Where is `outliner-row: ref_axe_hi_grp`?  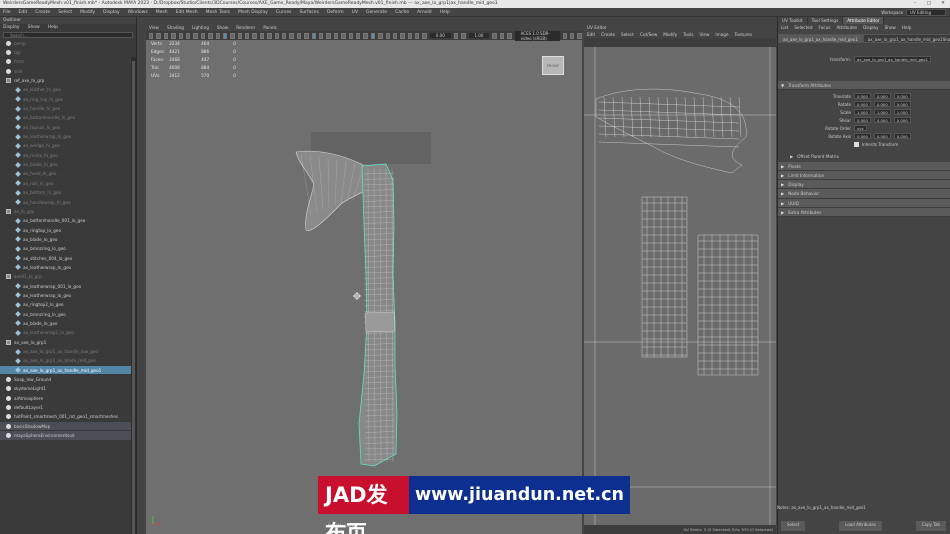 outliner-row: ref_axe_hi_grp is located at coordinates (68, 81).